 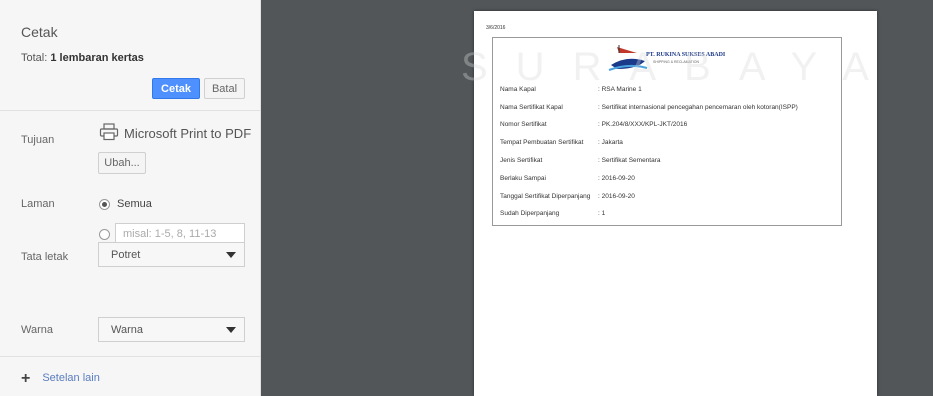 I want to click on pages-custom-radio, so click(x=104, y=234).